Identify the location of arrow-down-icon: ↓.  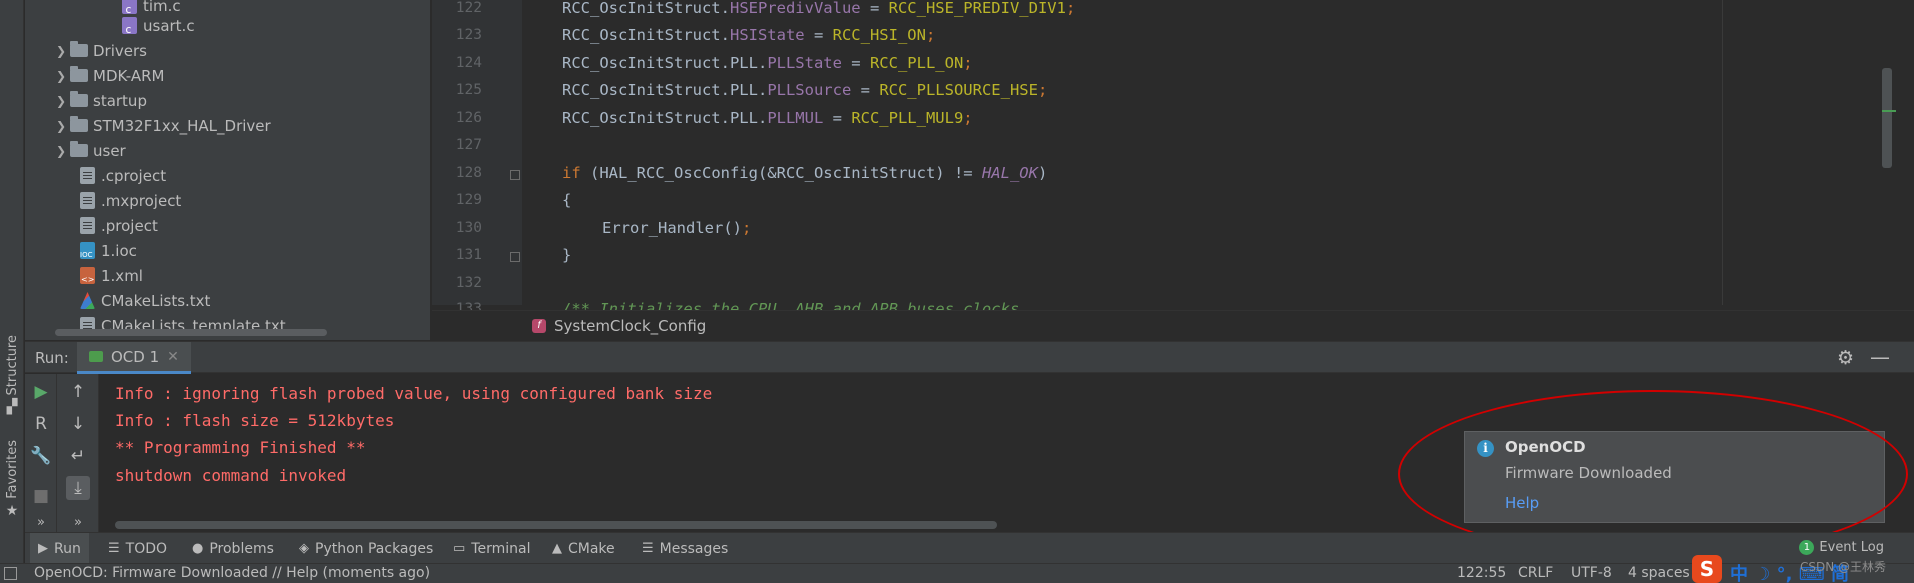
(78, 424).